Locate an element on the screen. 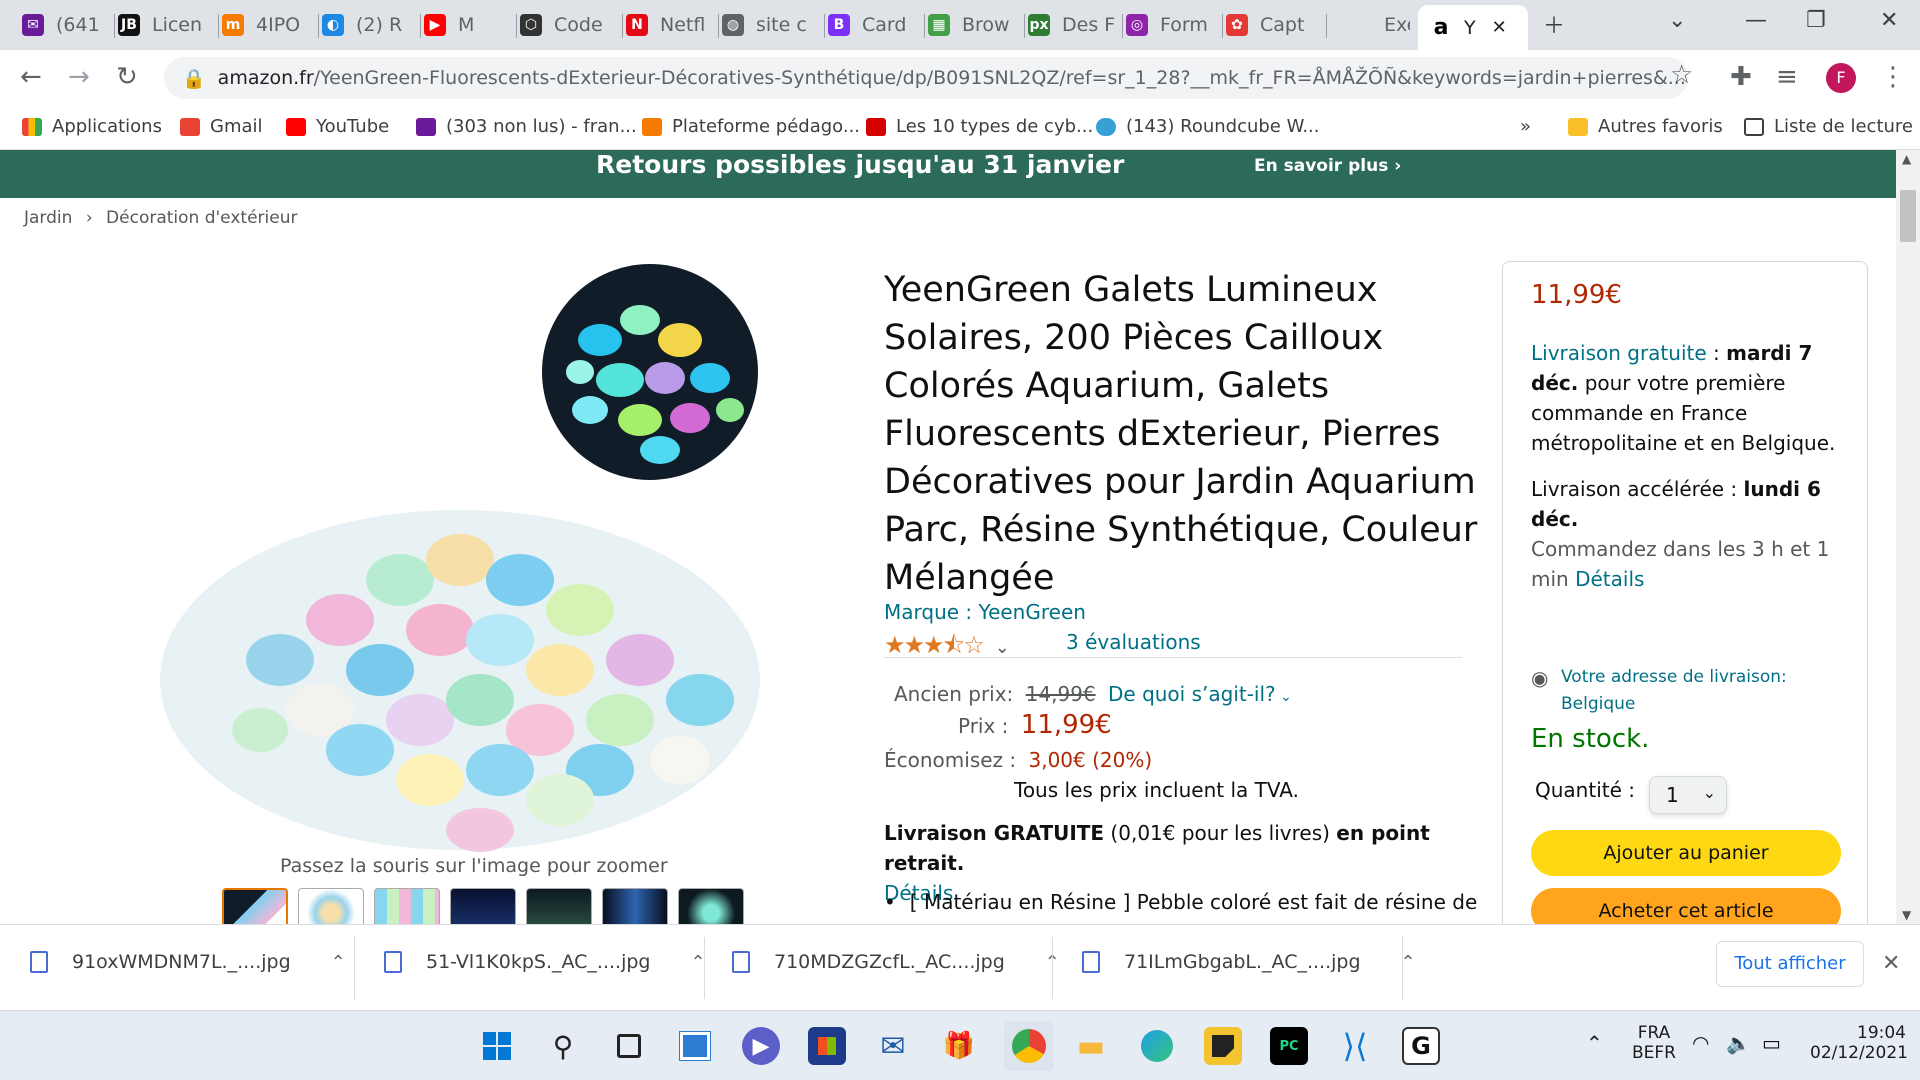 This screenshot has height=1080, width=1920. browser-tab: B Card is located at coordinates (874, 25).